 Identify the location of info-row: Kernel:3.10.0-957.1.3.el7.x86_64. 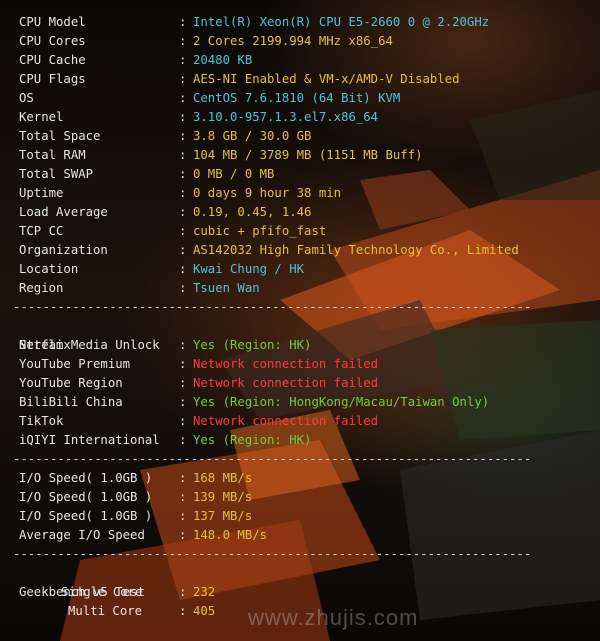
(306, 117).